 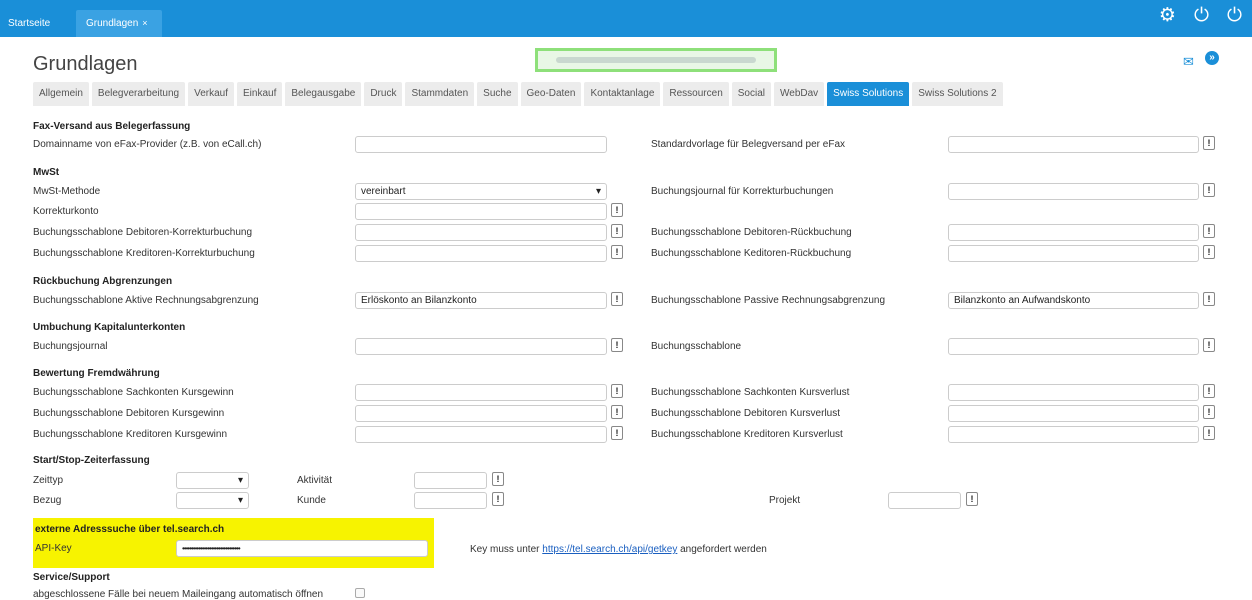 I want to click on tab-swiss-solutions: Swiss Solutions, so click(x=868, y=94).